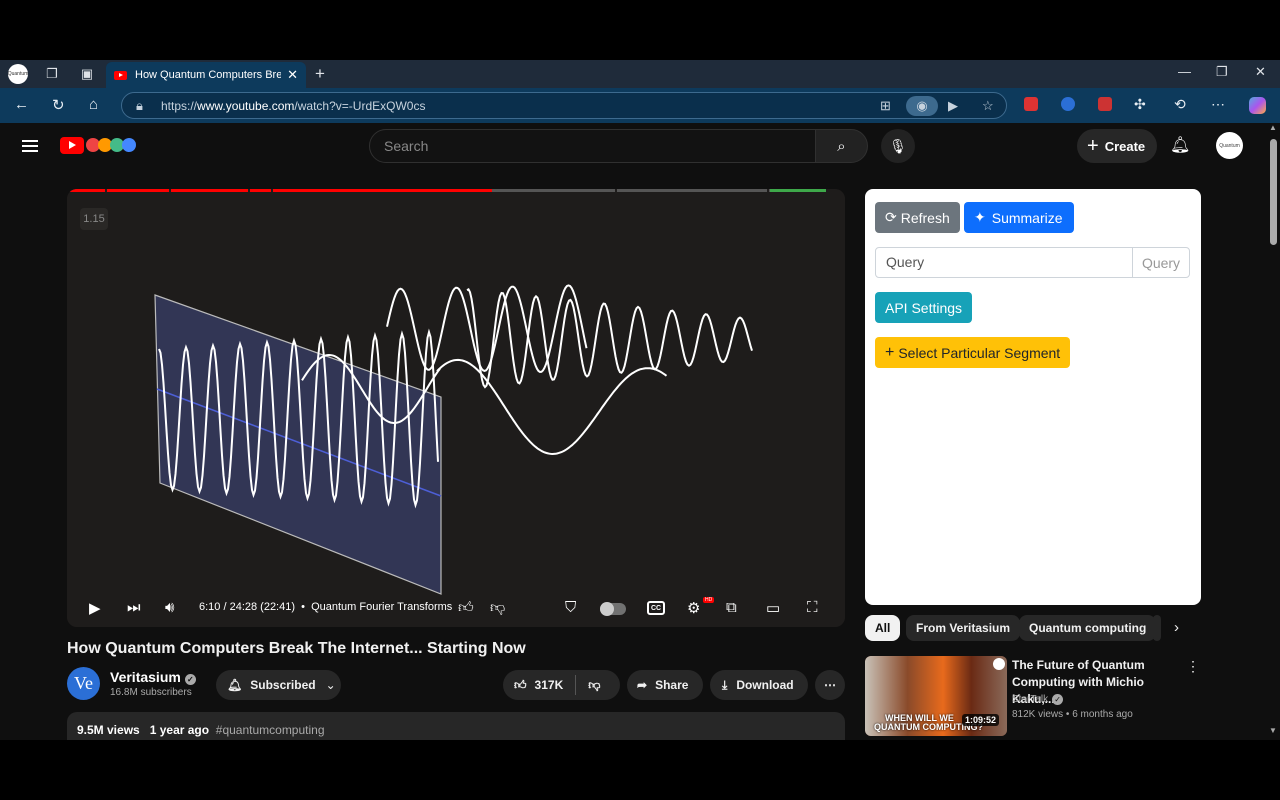 The image size is (1280, 800). Describe the element at coordinates (93, 104) in the screenshot. I see `home-icon: ⌂` at that location.